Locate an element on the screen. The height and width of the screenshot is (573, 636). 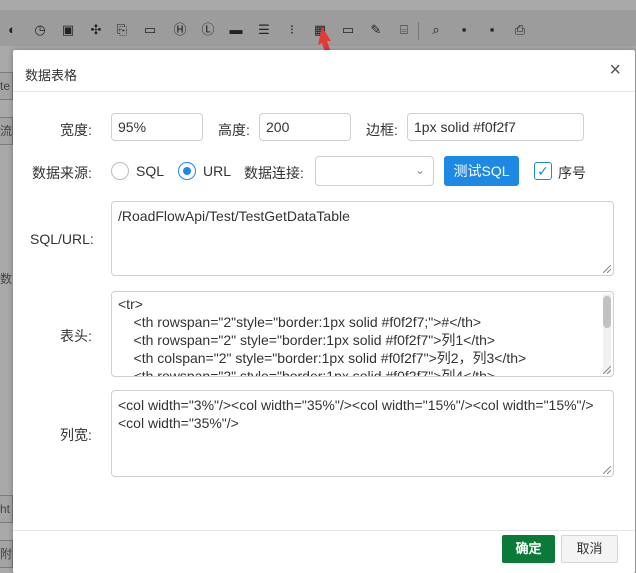
serial-checkbox: ✓ is located at coordinates (543, 171).